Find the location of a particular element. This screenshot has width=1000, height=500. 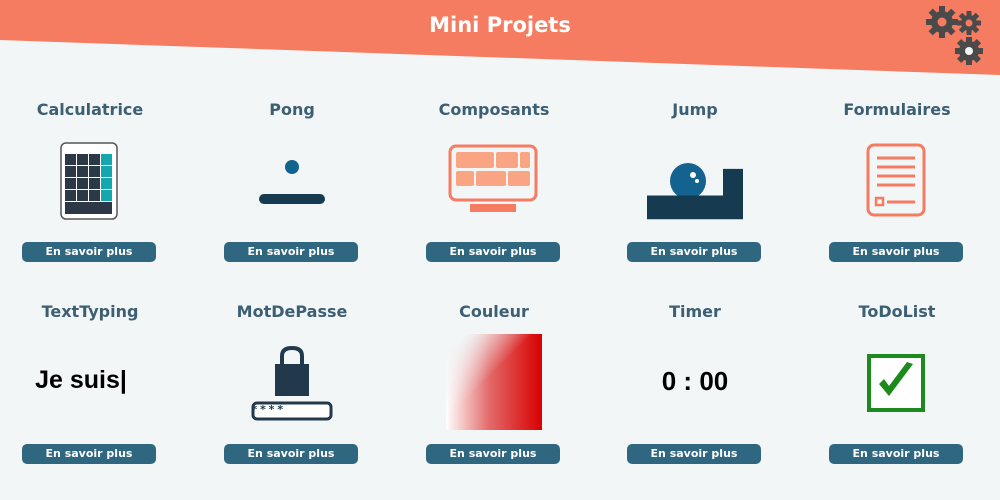

card-title: Pong is located at coordinates (292, 109).